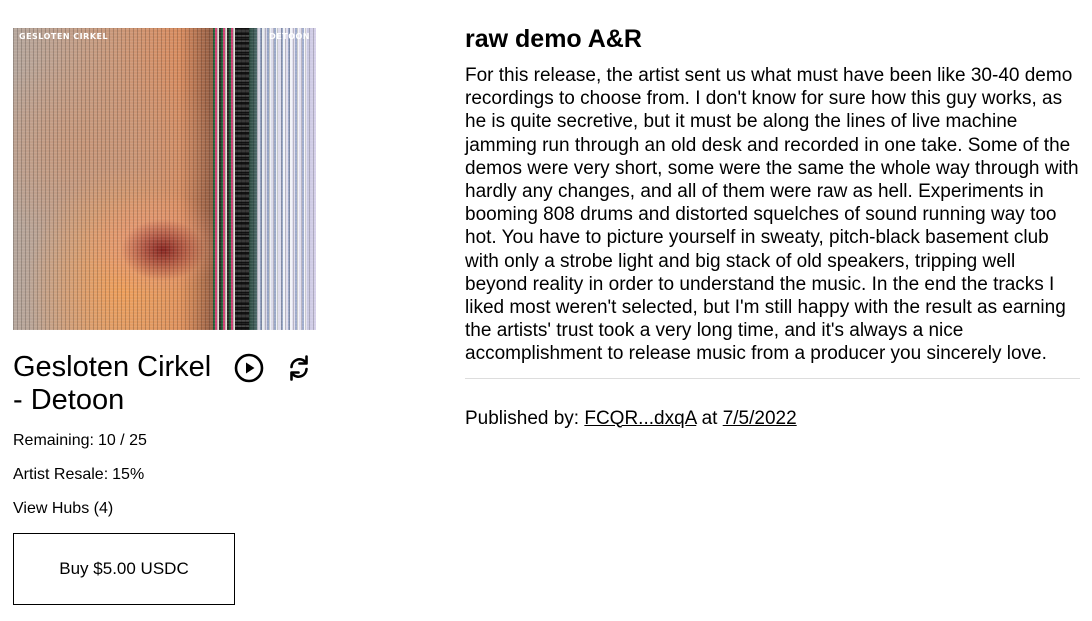  Describe the element at coordinates (522, 418) in the screenshot. I see `published-prefix: Published by:` at that location.